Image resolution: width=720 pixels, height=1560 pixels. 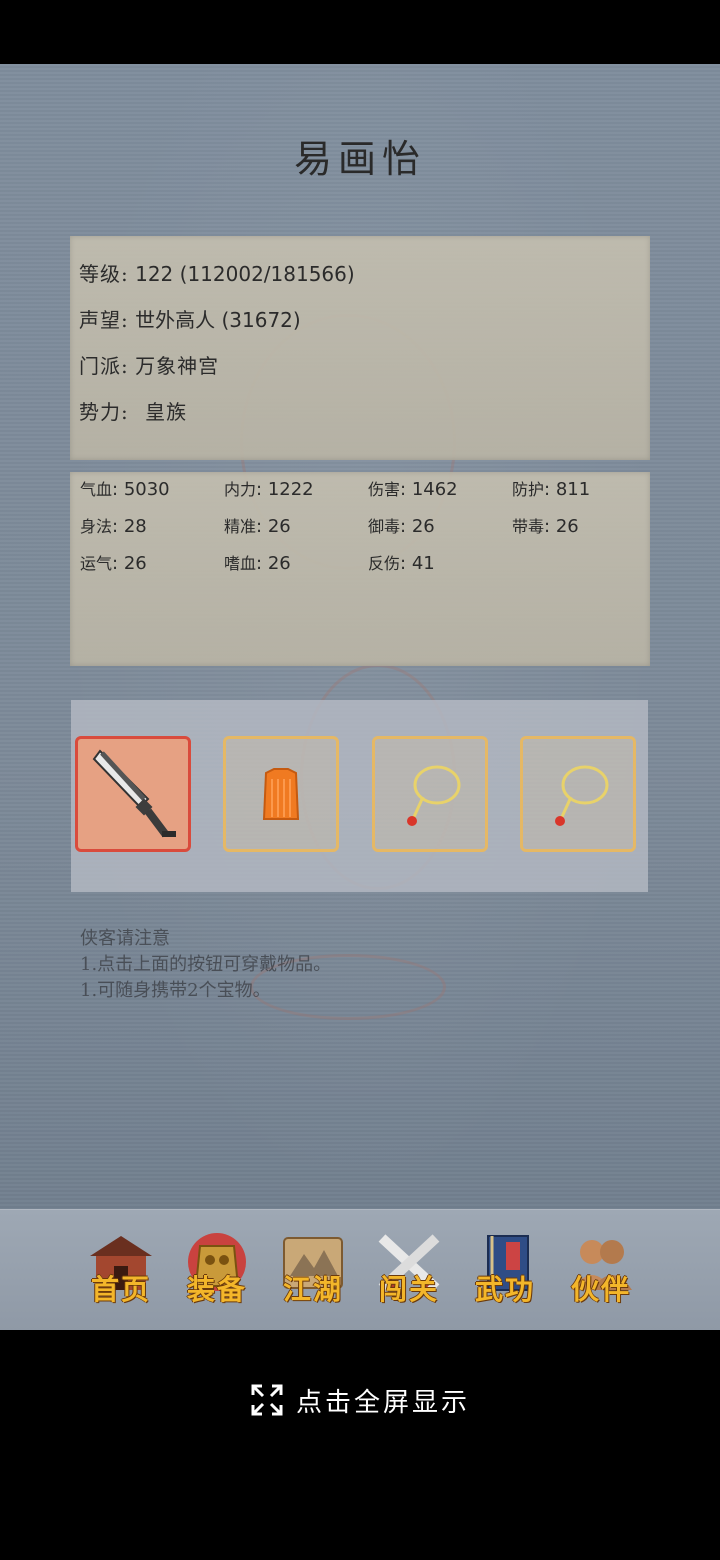 I want to click on reputation-row: 声望: 世外高人 (31672), so click(x=190, y=318).